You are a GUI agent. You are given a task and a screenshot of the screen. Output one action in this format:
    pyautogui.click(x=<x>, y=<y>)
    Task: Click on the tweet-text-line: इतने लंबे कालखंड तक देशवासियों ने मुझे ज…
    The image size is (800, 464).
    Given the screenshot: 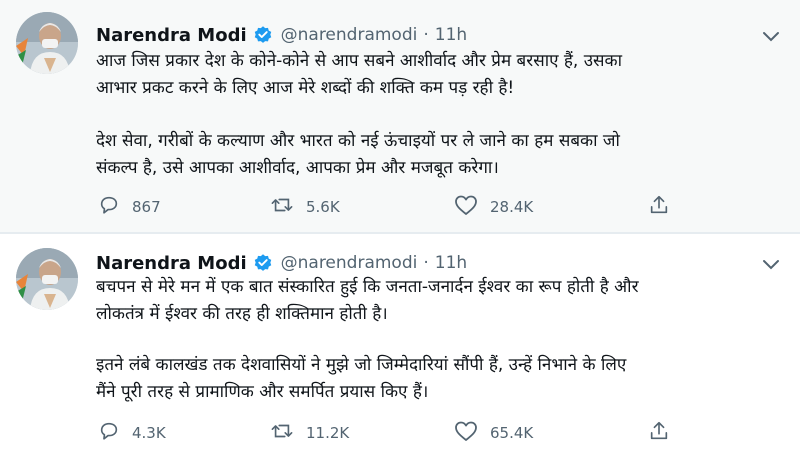 What is the action you would take?
    pyautogui.click(x=361, y=365)
    